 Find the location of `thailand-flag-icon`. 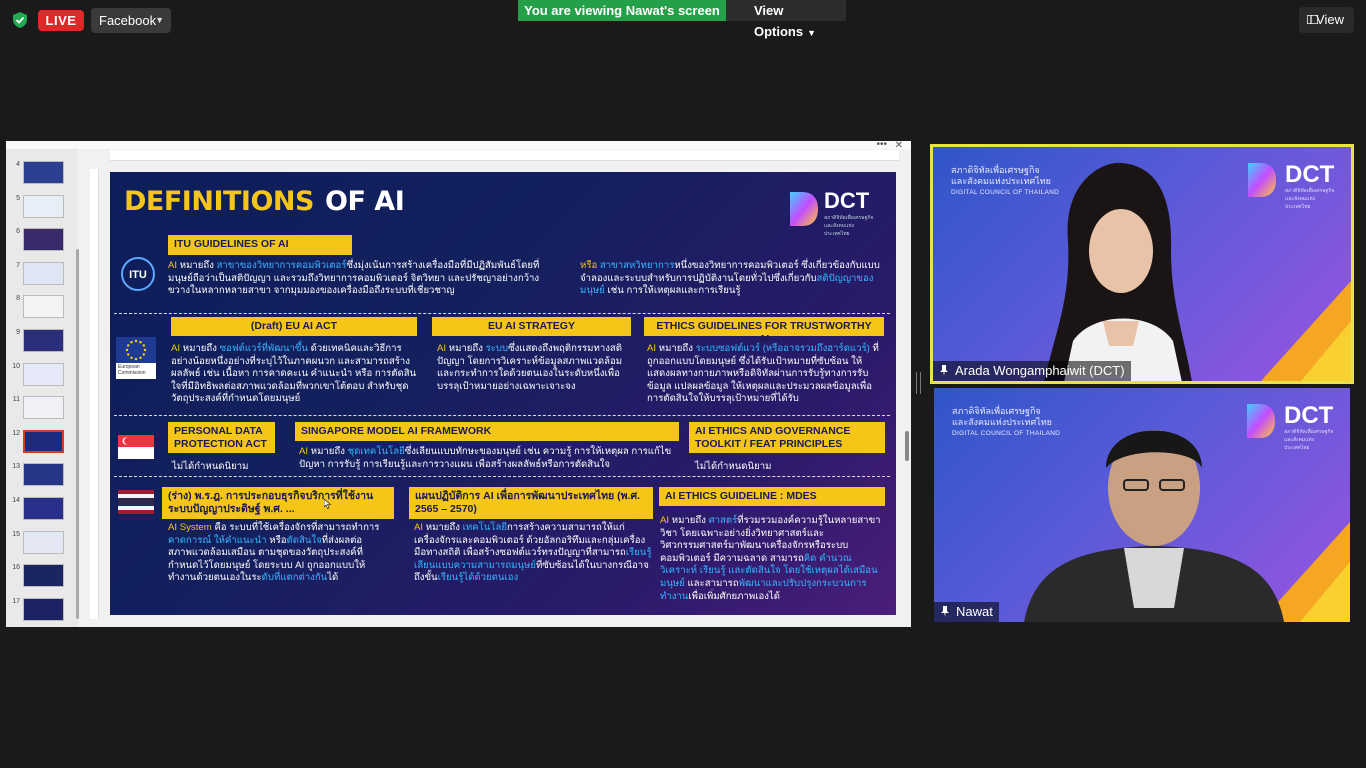

thailand-flag-icon is located at coordinates (136, 502).